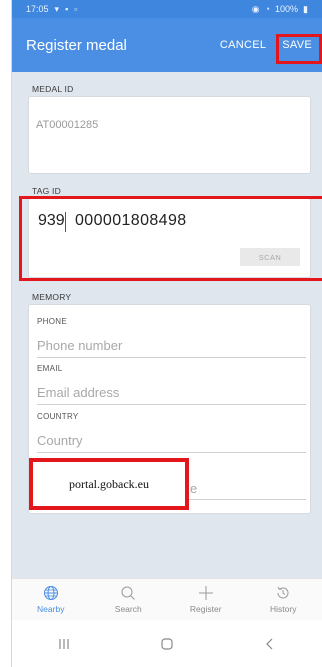  What do you see at coordinates (299, 49) in the screenshot?
I see `save-highlight-box` at bounding box center [299, 49].